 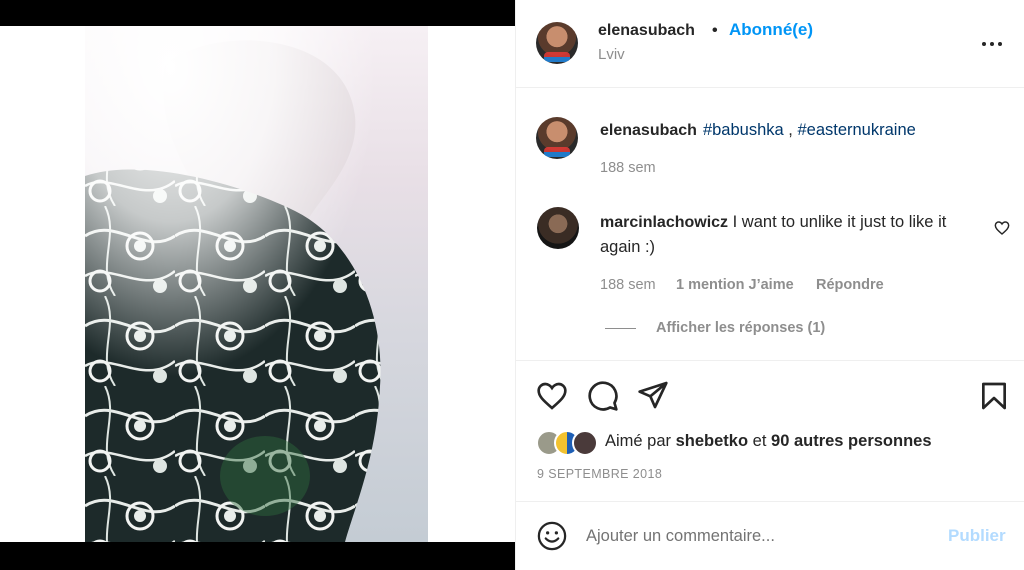 I want to click on liked-by-text: Aimé par shebetko et 90 autres personnes, so click(x=768, y=441).